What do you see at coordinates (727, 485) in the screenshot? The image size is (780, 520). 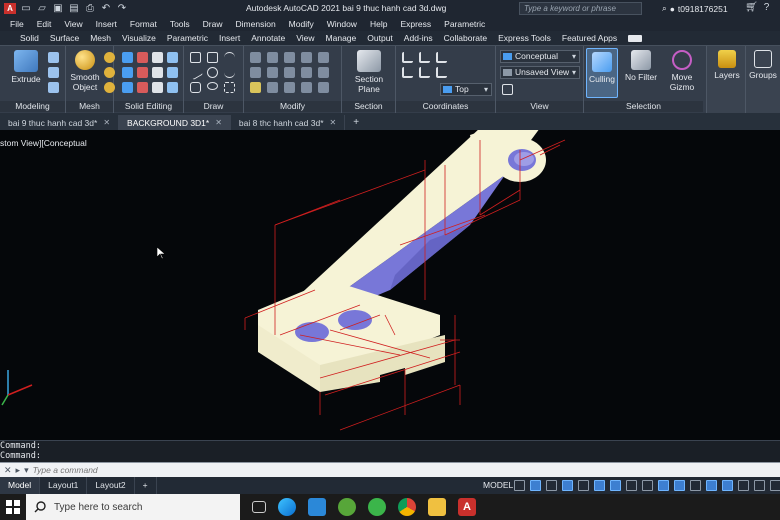 I see `auto-scale-icon` at bounding box center [727, 485].